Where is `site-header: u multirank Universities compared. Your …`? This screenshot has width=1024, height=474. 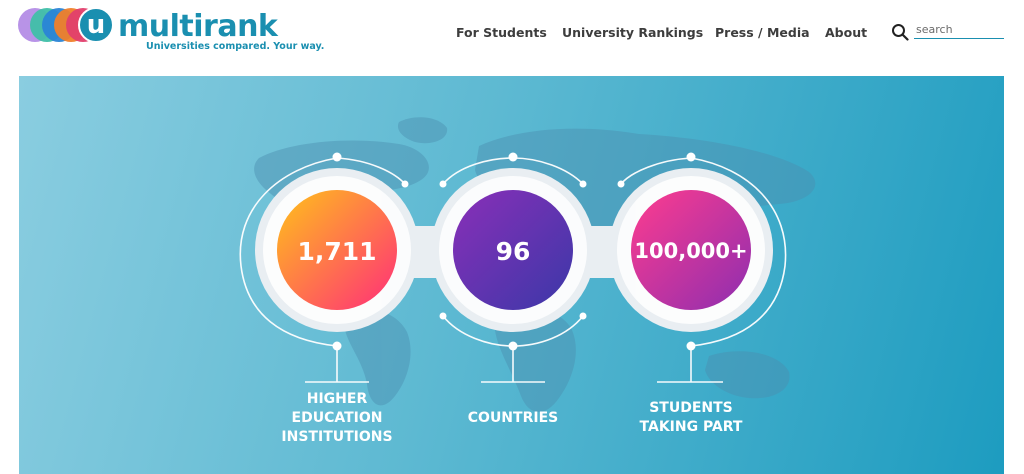 site-header: u multirank Universities compared. Your … is located at coordinates (512, 33).